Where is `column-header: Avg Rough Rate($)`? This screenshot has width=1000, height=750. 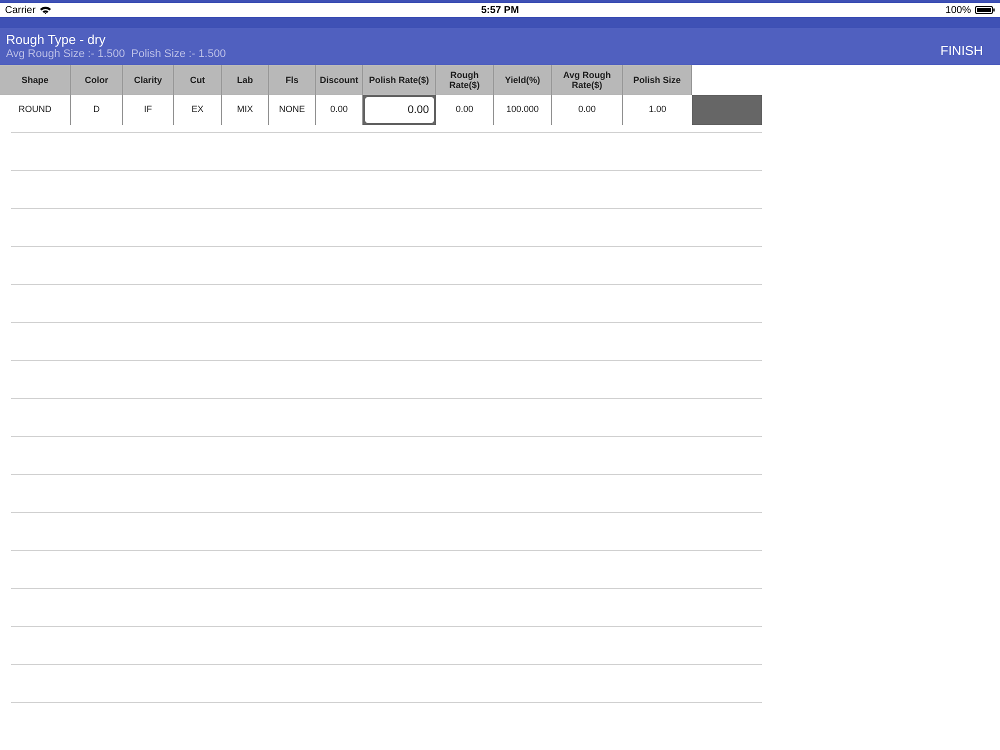 column-header: Avg Rough Rate($) is located at coordinates (587, 80).